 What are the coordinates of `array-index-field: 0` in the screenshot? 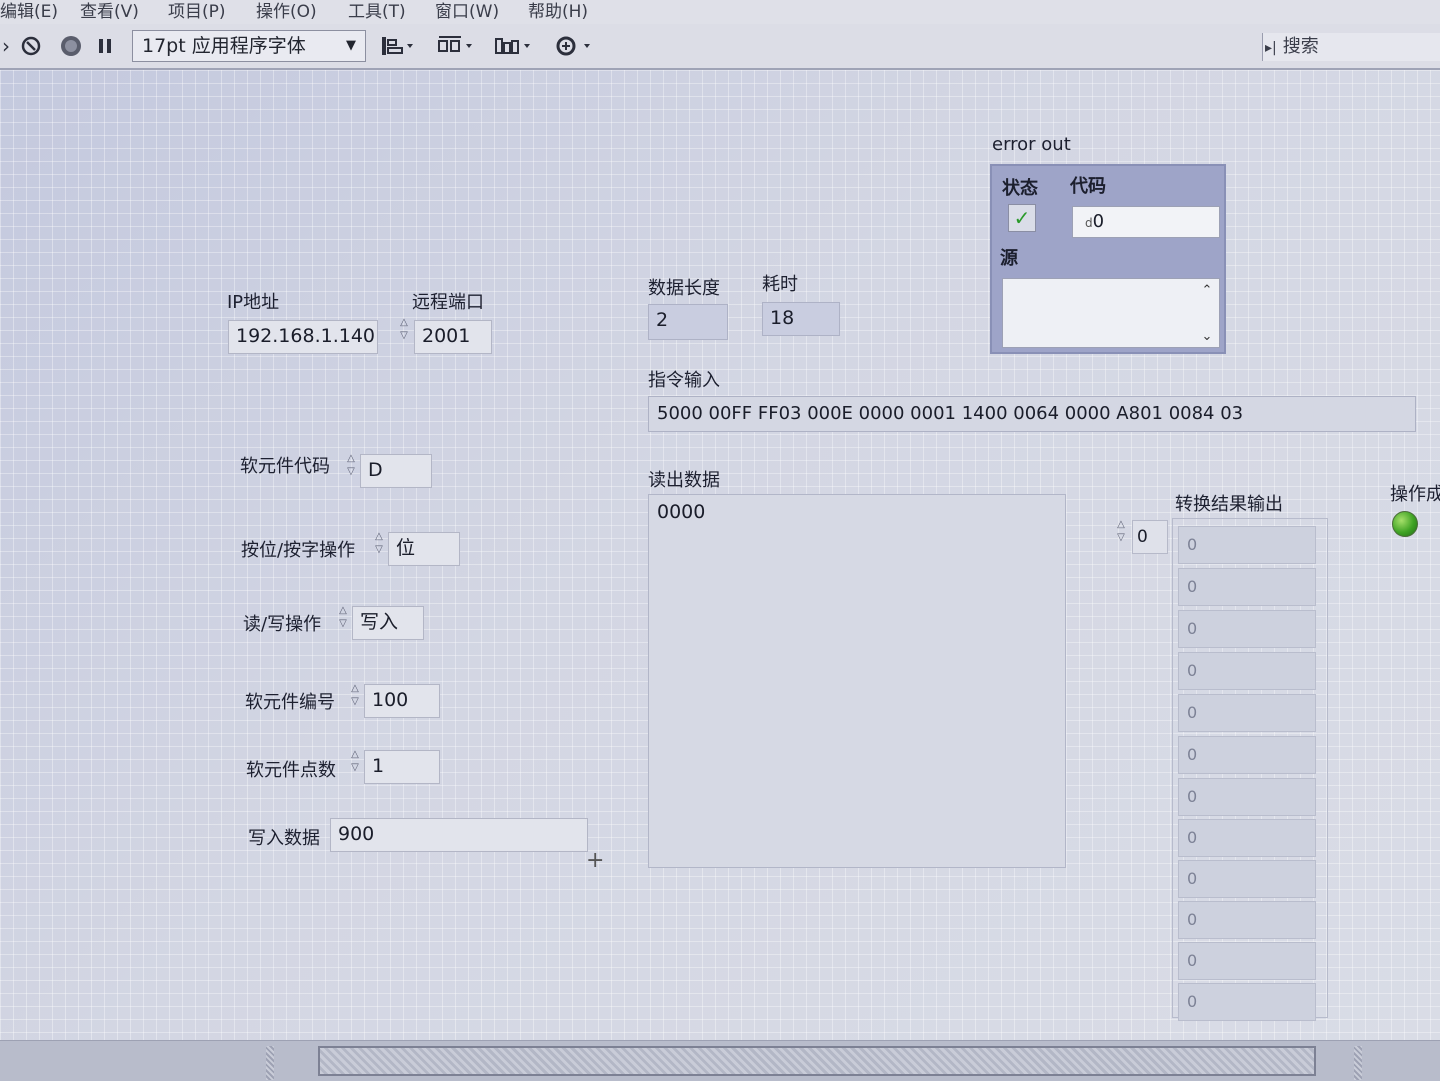 It's located at (1150, 537).